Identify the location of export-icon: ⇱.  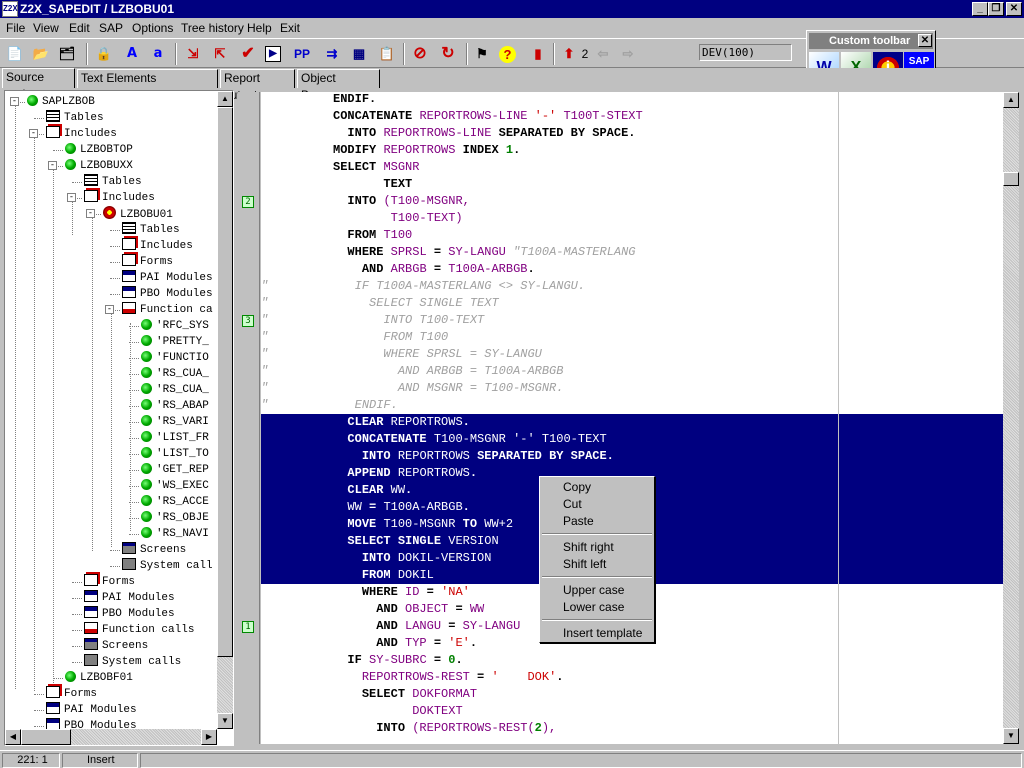
(220, 54).